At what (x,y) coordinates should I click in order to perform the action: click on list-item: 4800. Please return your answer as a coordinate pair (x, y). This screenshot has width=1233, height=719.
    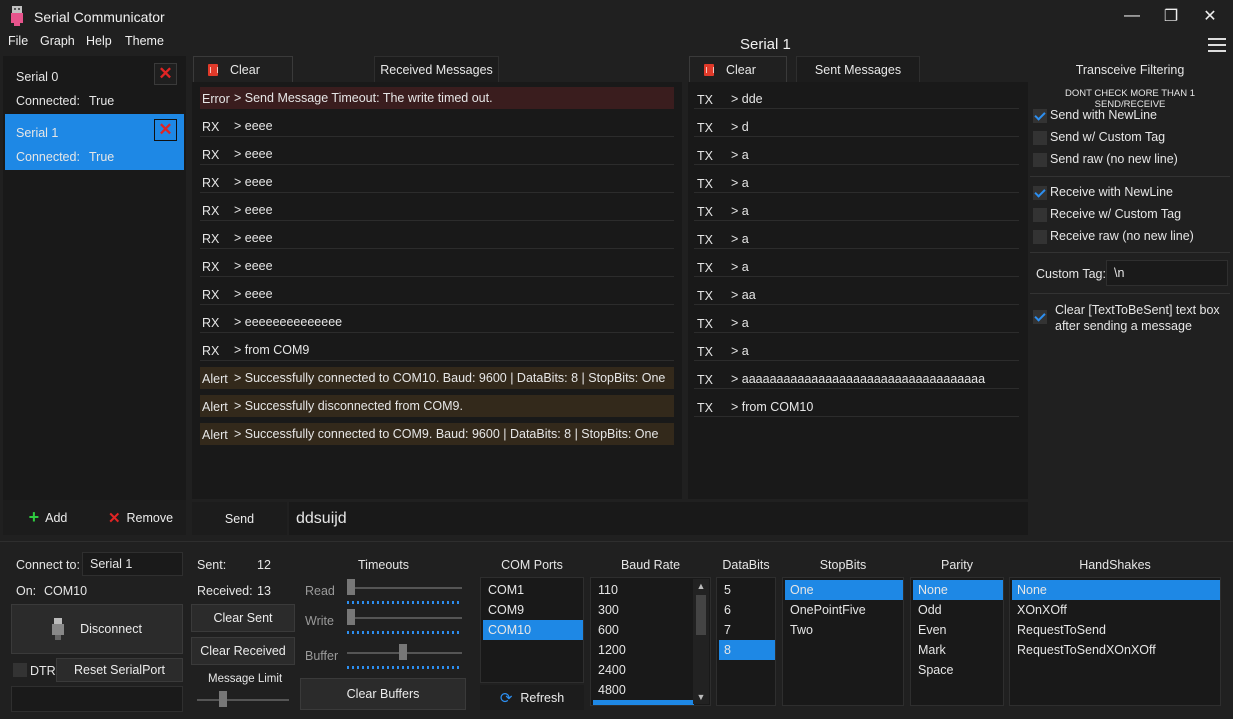
    Looking at the image, I should click on (643, 690).